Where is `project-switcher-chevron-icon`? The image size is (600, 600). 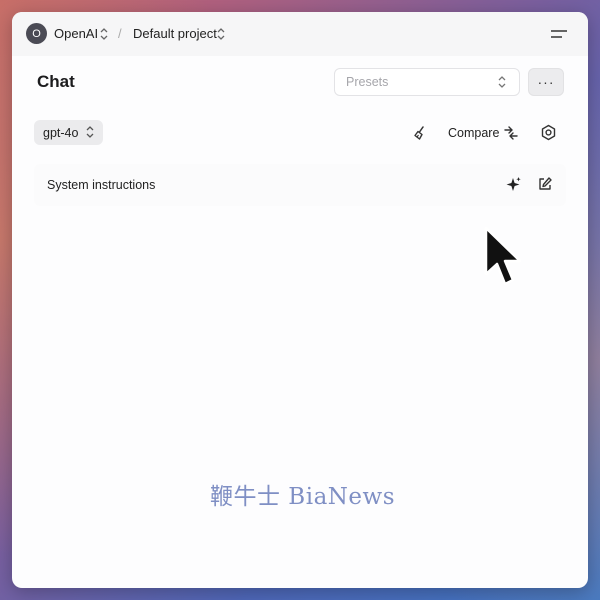
project-switcher-chevron-icon is located at coordinates (221, 34).